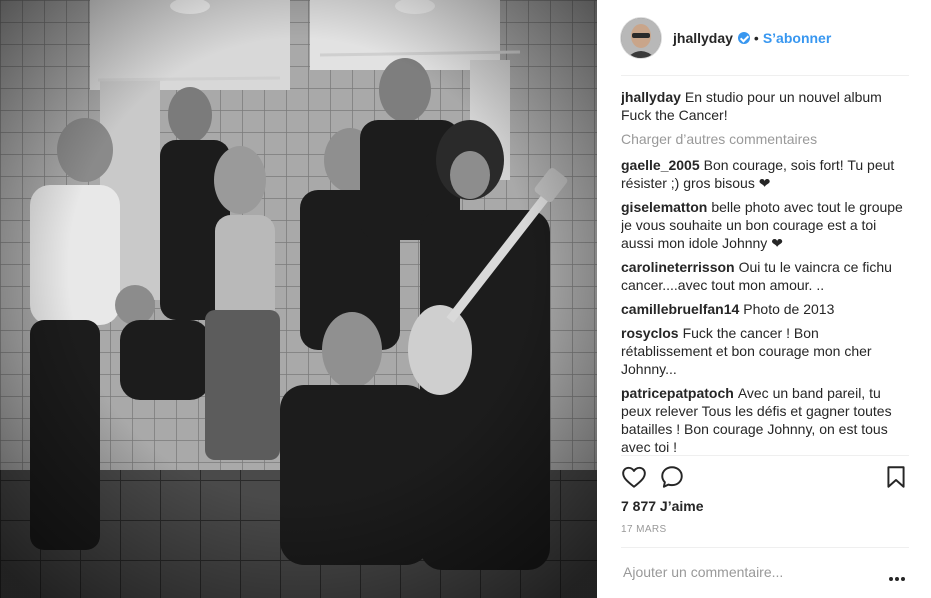 This screenshot has height=598, width=931. Describe the element at coordinates (650, 333) in the screenshot. I see `comment-username: rosyclos` at that location.